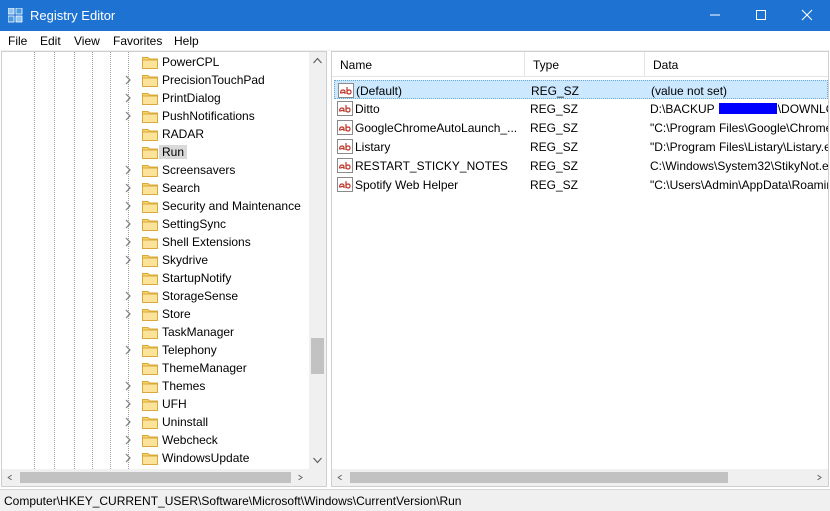 This screenshot has width=830, height=511. I want to click on tree-item: Screensavers, so click(217, 170).